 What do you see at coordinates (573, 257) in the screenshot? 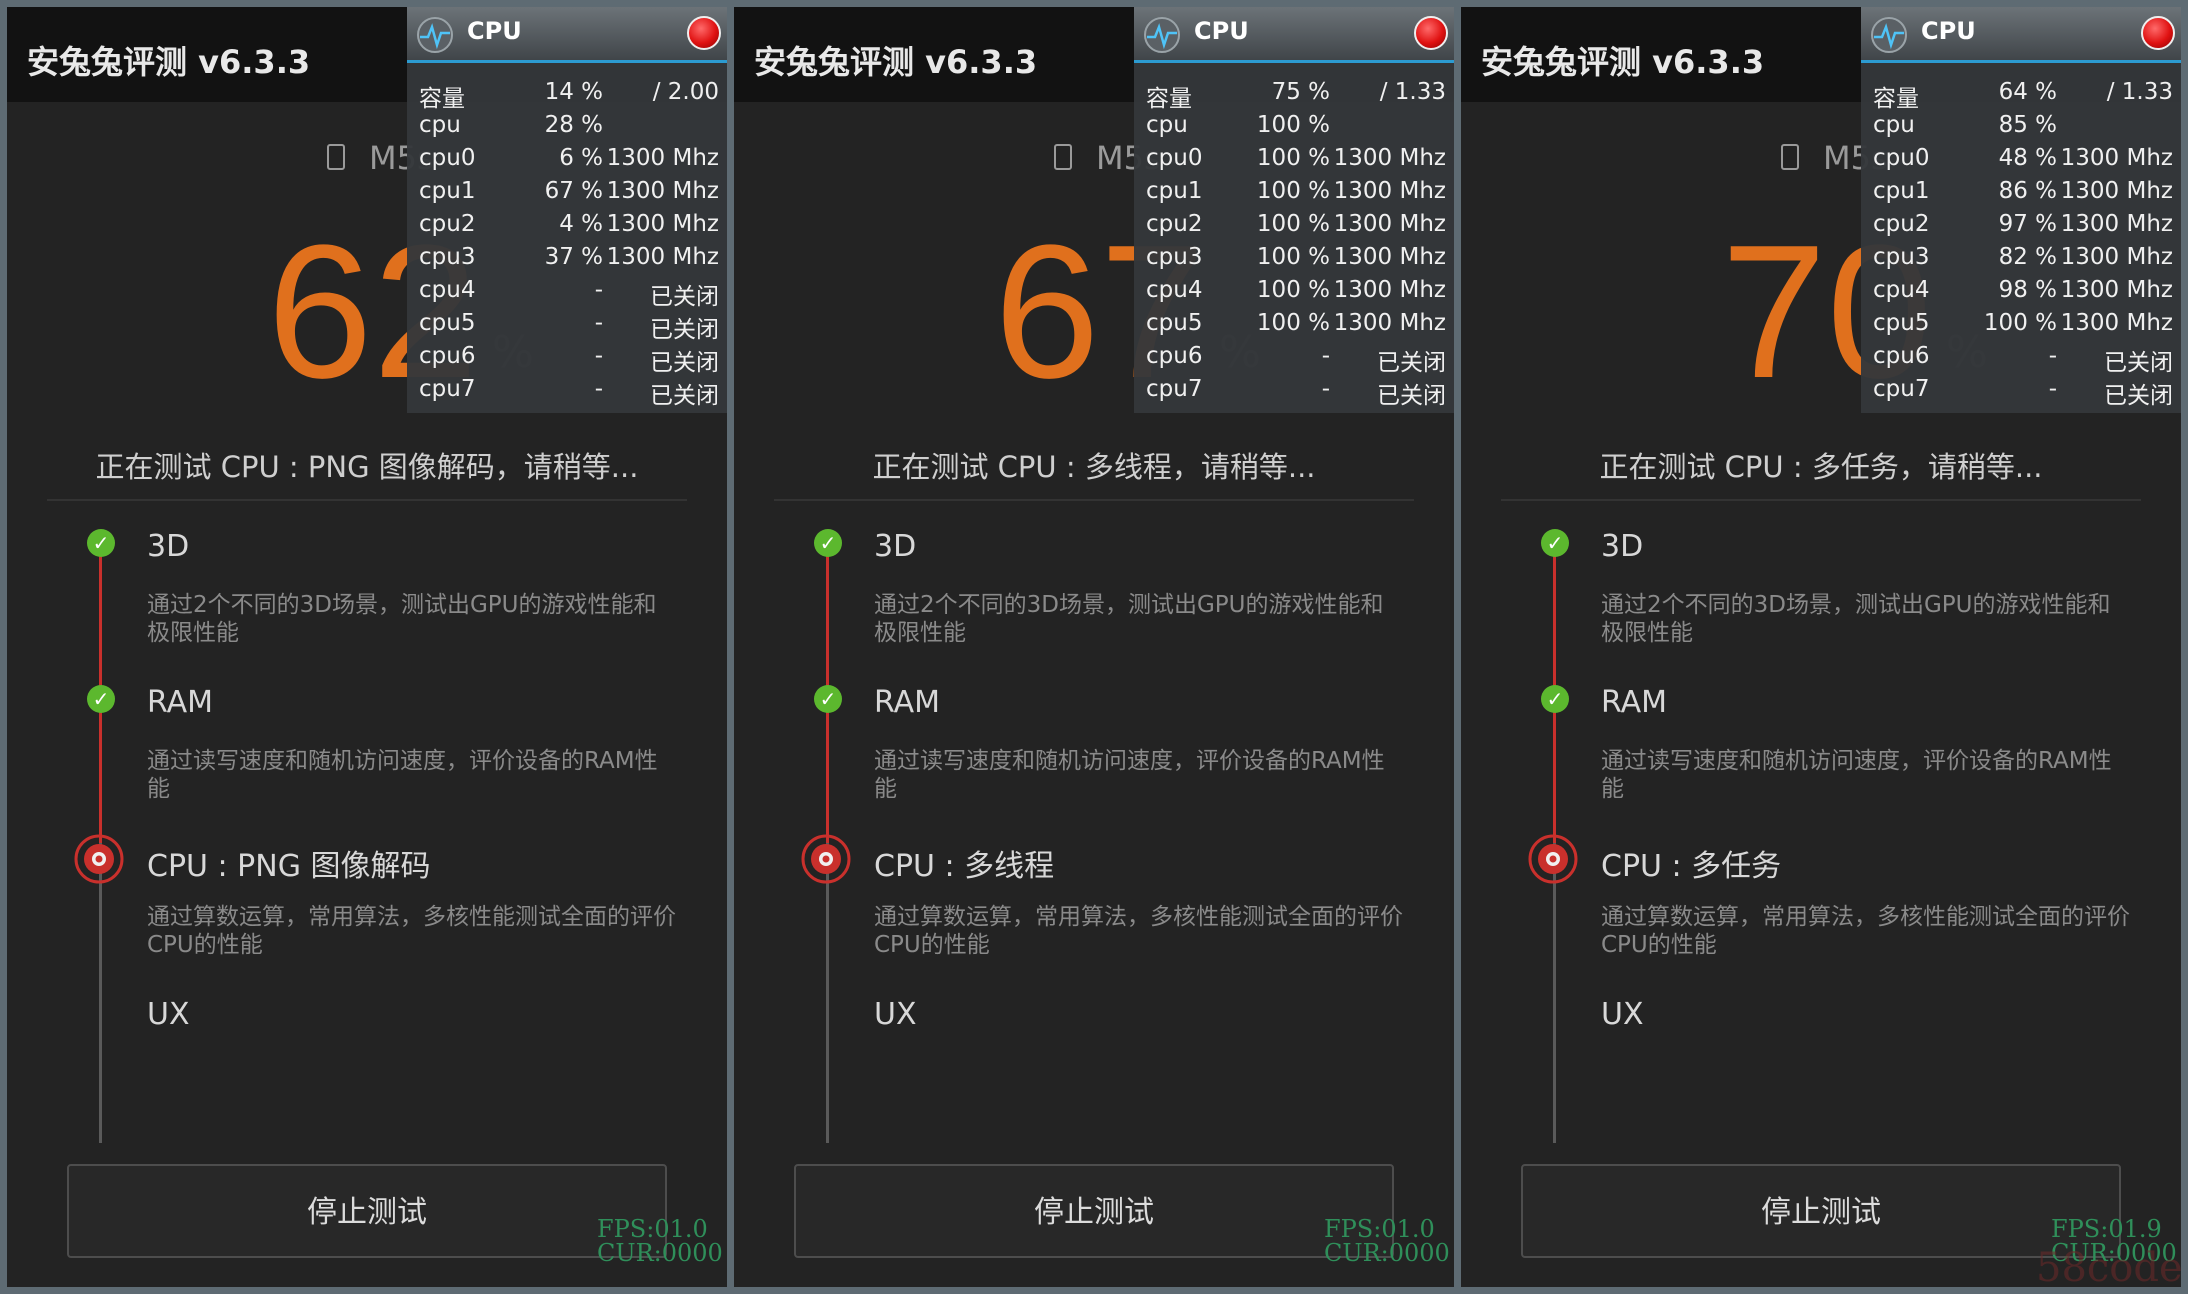
I see `cpu-row-pct: 37 %` at bounding box center [573, 257].